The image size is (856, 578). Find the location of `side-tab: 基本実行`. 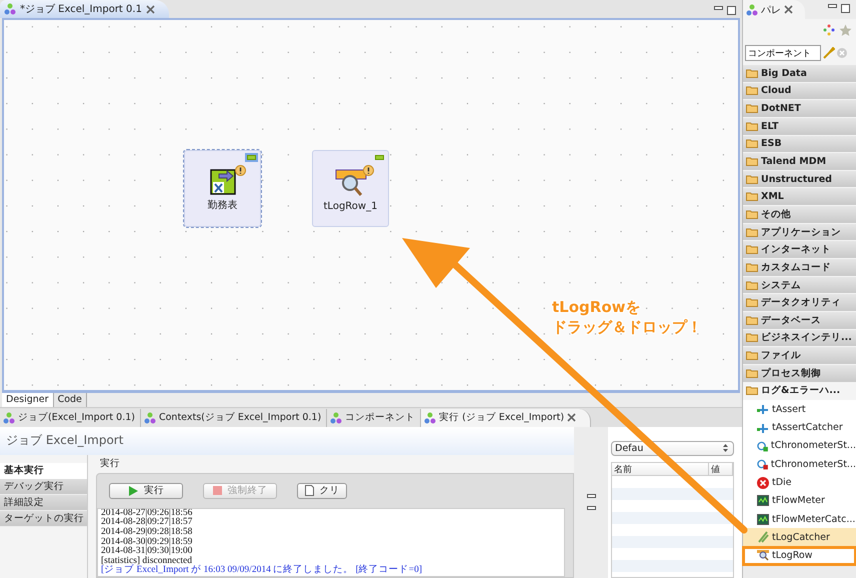

side-tab: 基本実行 is located at coordinates (43, 470).